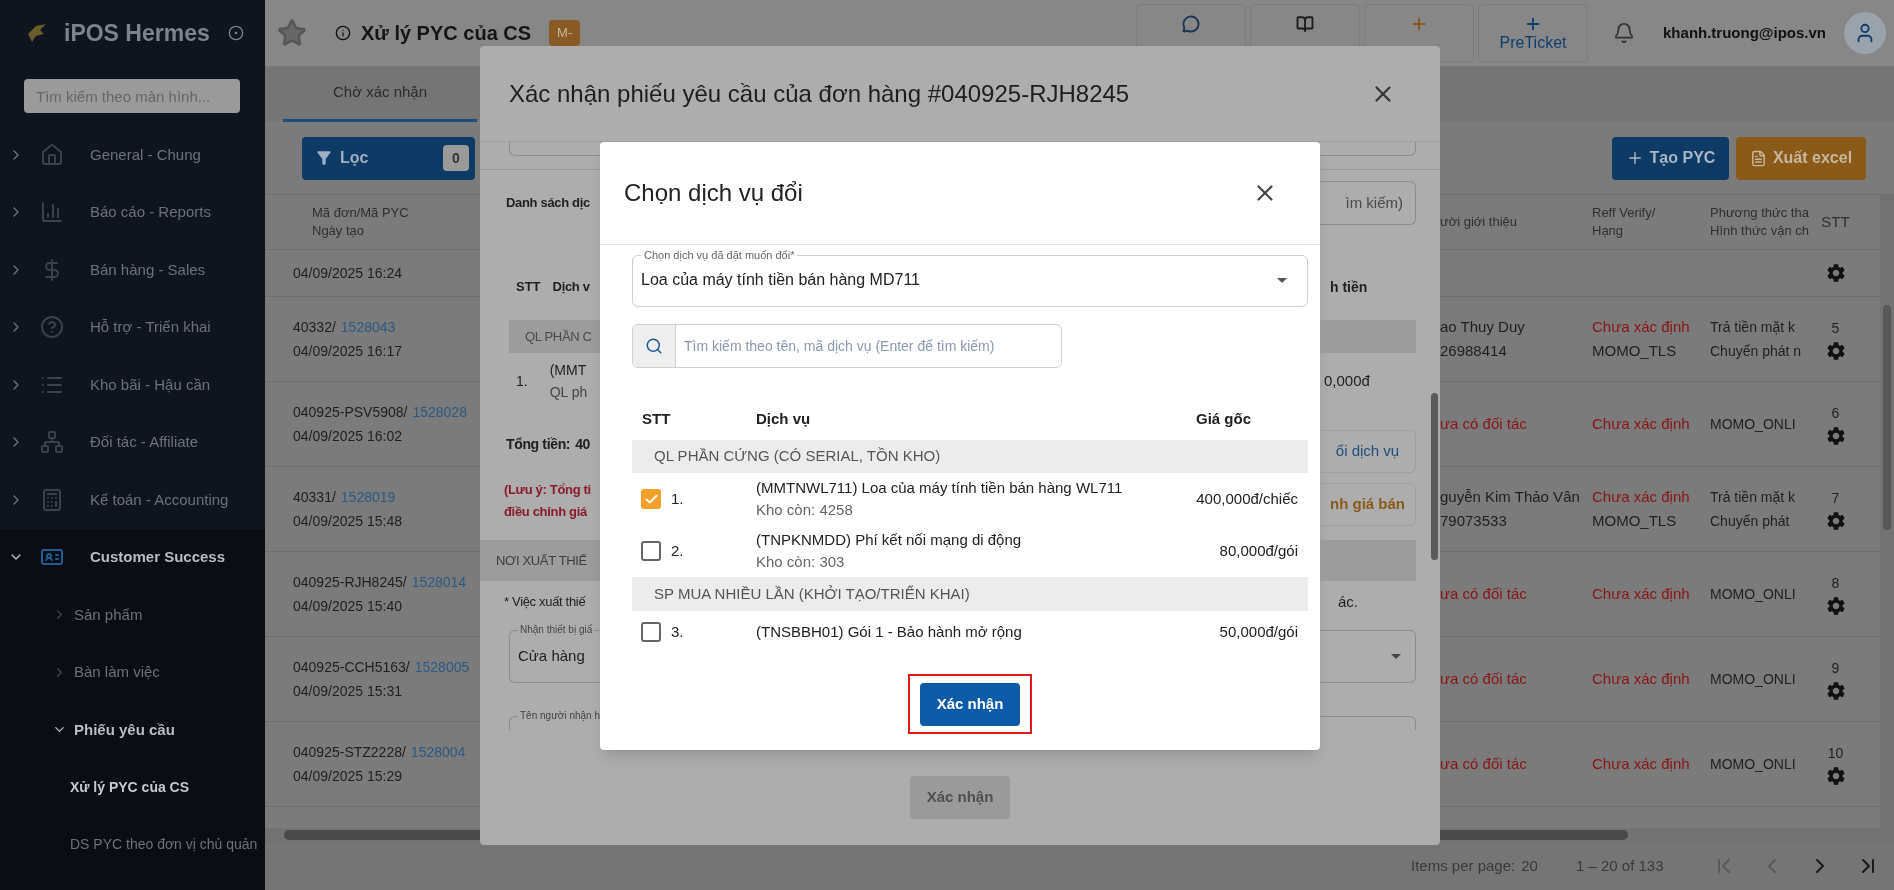 Image resolution: width=1894 pixels, height=890 pixels. I want to click on service-group: QL ph, so click(568, 392).